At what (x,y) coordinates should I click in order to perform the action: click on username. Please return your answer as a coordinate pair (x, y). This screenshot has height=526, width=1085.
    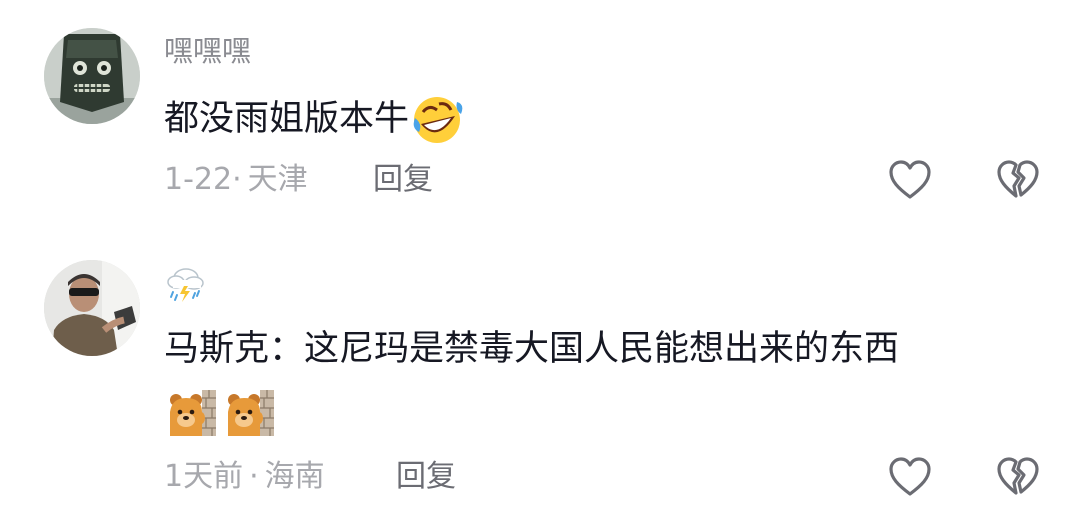
    Looking at the image, I should click on (185, 289).